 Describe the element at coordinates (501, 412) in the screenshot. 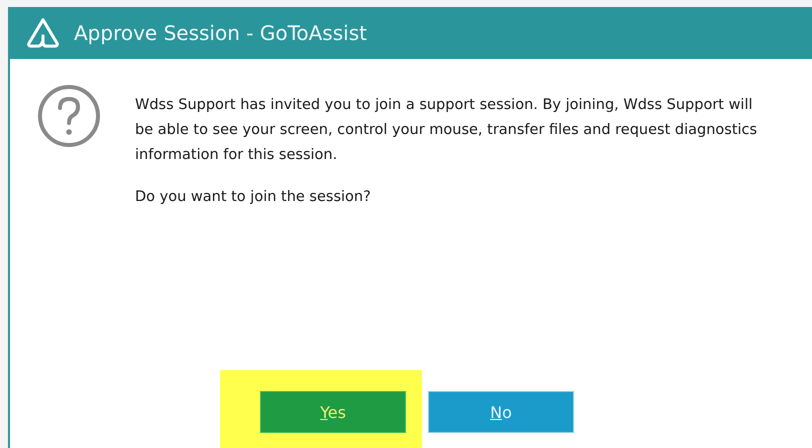

I see `no-button: No` at that location.